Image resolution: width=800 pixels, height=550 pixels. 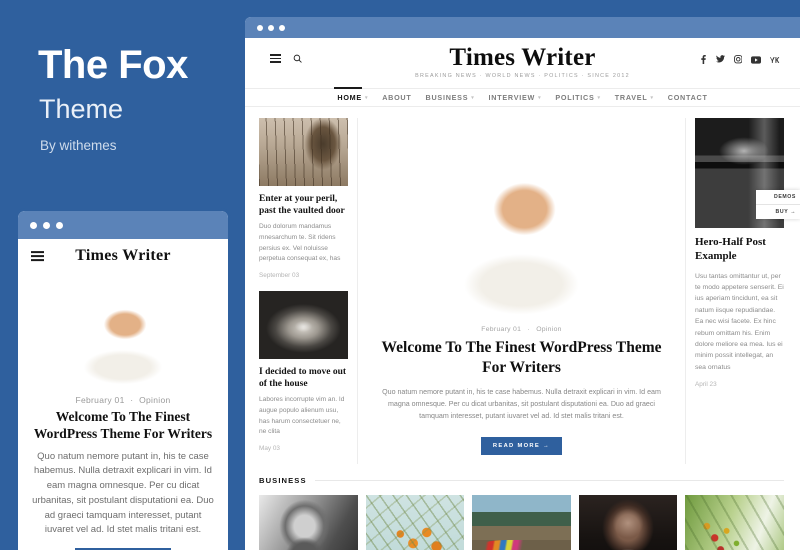 I want to click on mobile-site-logo: Times Writer, so click(x=123, y=256).